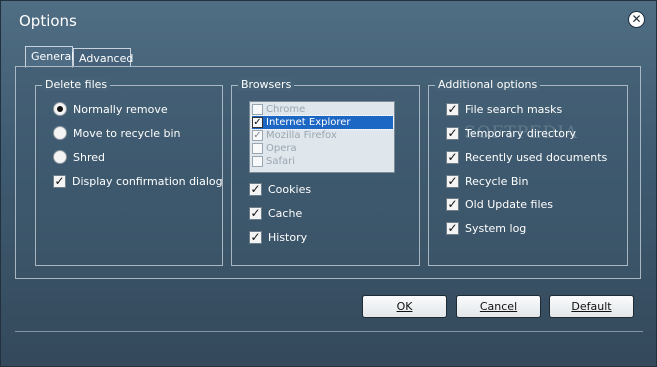  Describe the element at coordinates (308, 122) in the screenshot. I see `list-item-label: Internet Explorer` at that location.